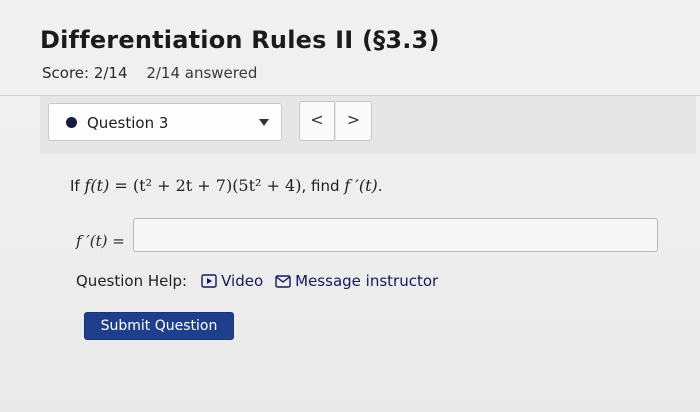 This screenshot has height=412, width=700. Describe the element at coordinates (323, 186) in the screenshot. I see `problem-suffix: , find` at that location.